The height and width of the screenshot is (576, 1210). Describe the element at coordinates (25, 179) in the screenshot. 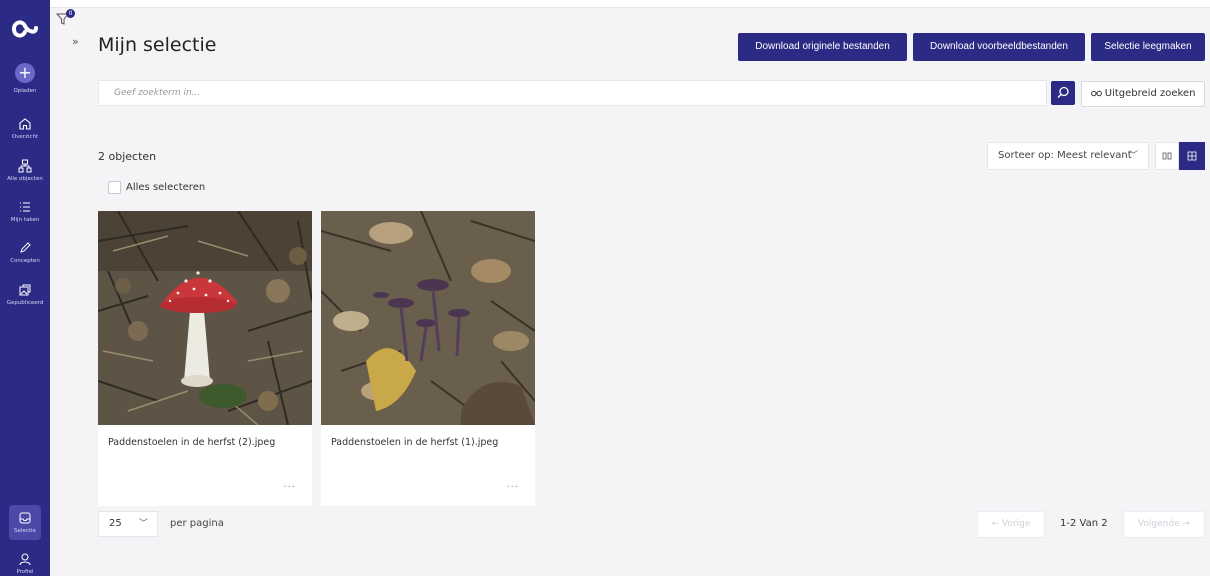

I see `sidebar-item-label: Alle objecten` at that location.